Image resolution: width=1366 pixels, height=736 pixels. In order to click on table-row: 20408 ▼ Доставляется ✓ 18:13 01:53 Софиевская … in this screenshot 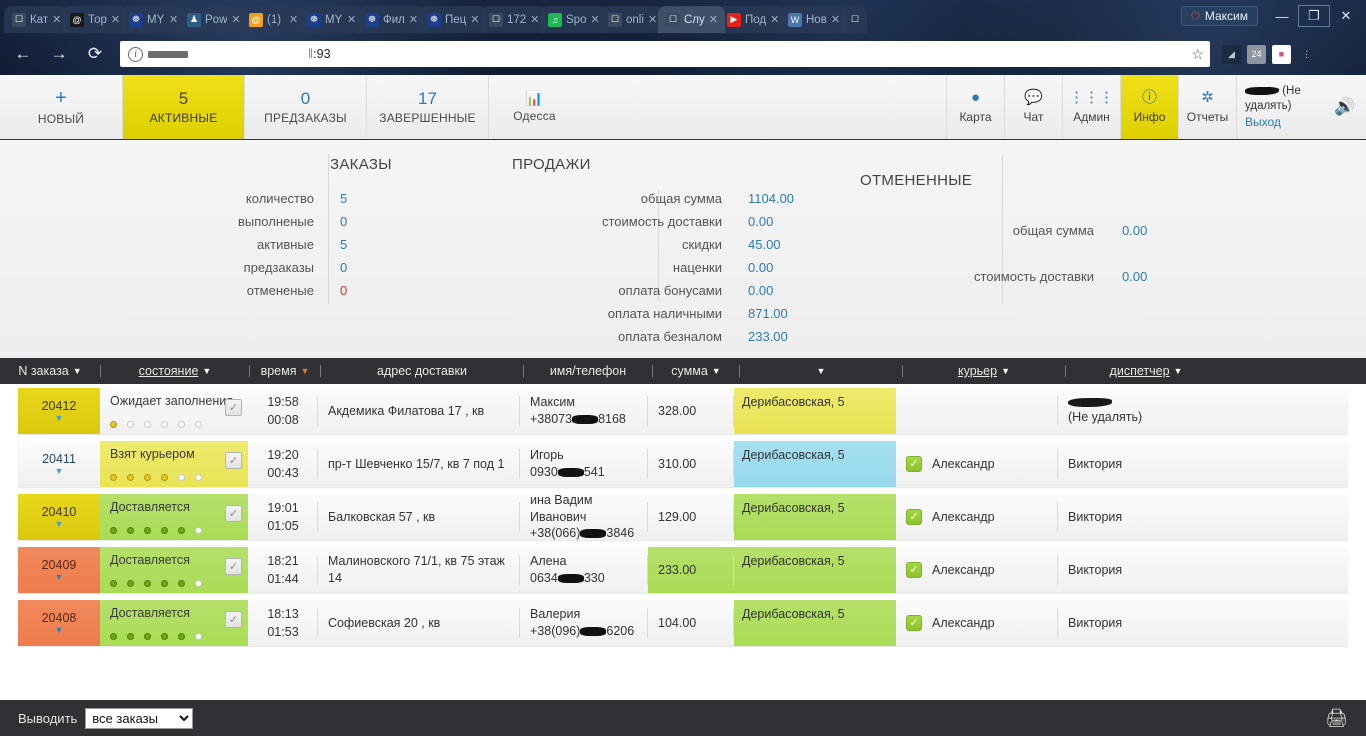, I will do `click(683, 623)`.